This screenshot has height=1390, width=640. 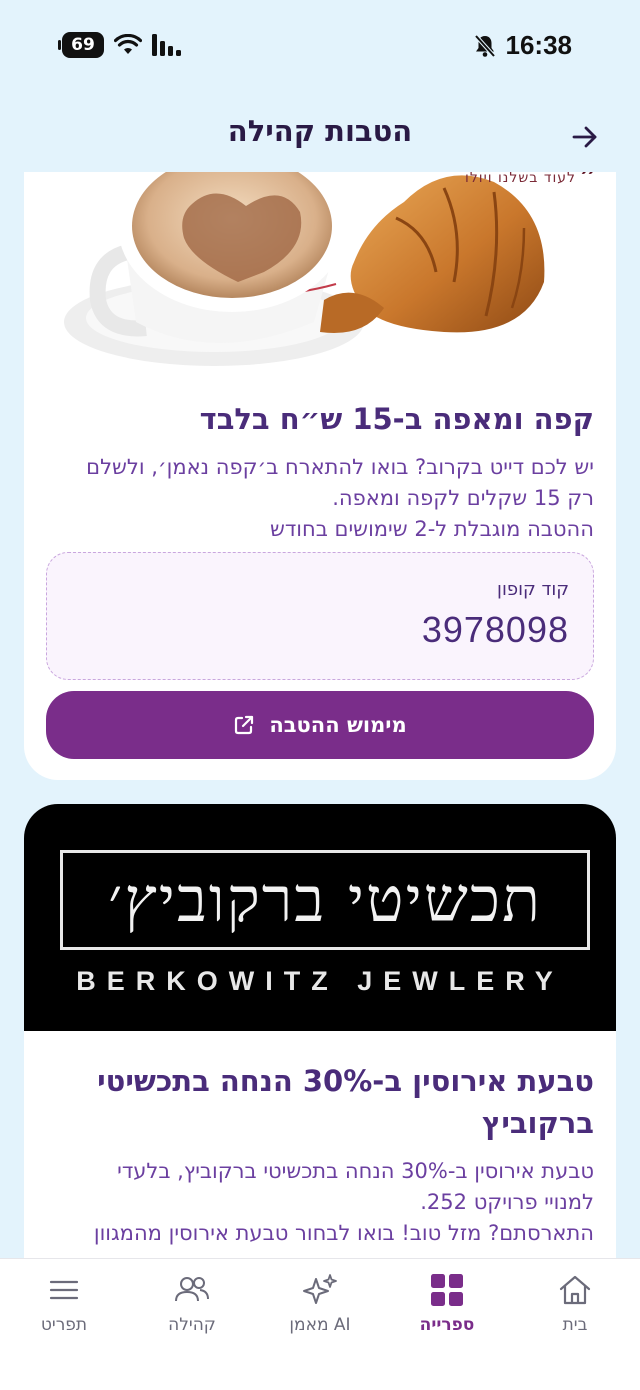 I want to click on tab-community: קהילה, so click(x=192, y=1308).